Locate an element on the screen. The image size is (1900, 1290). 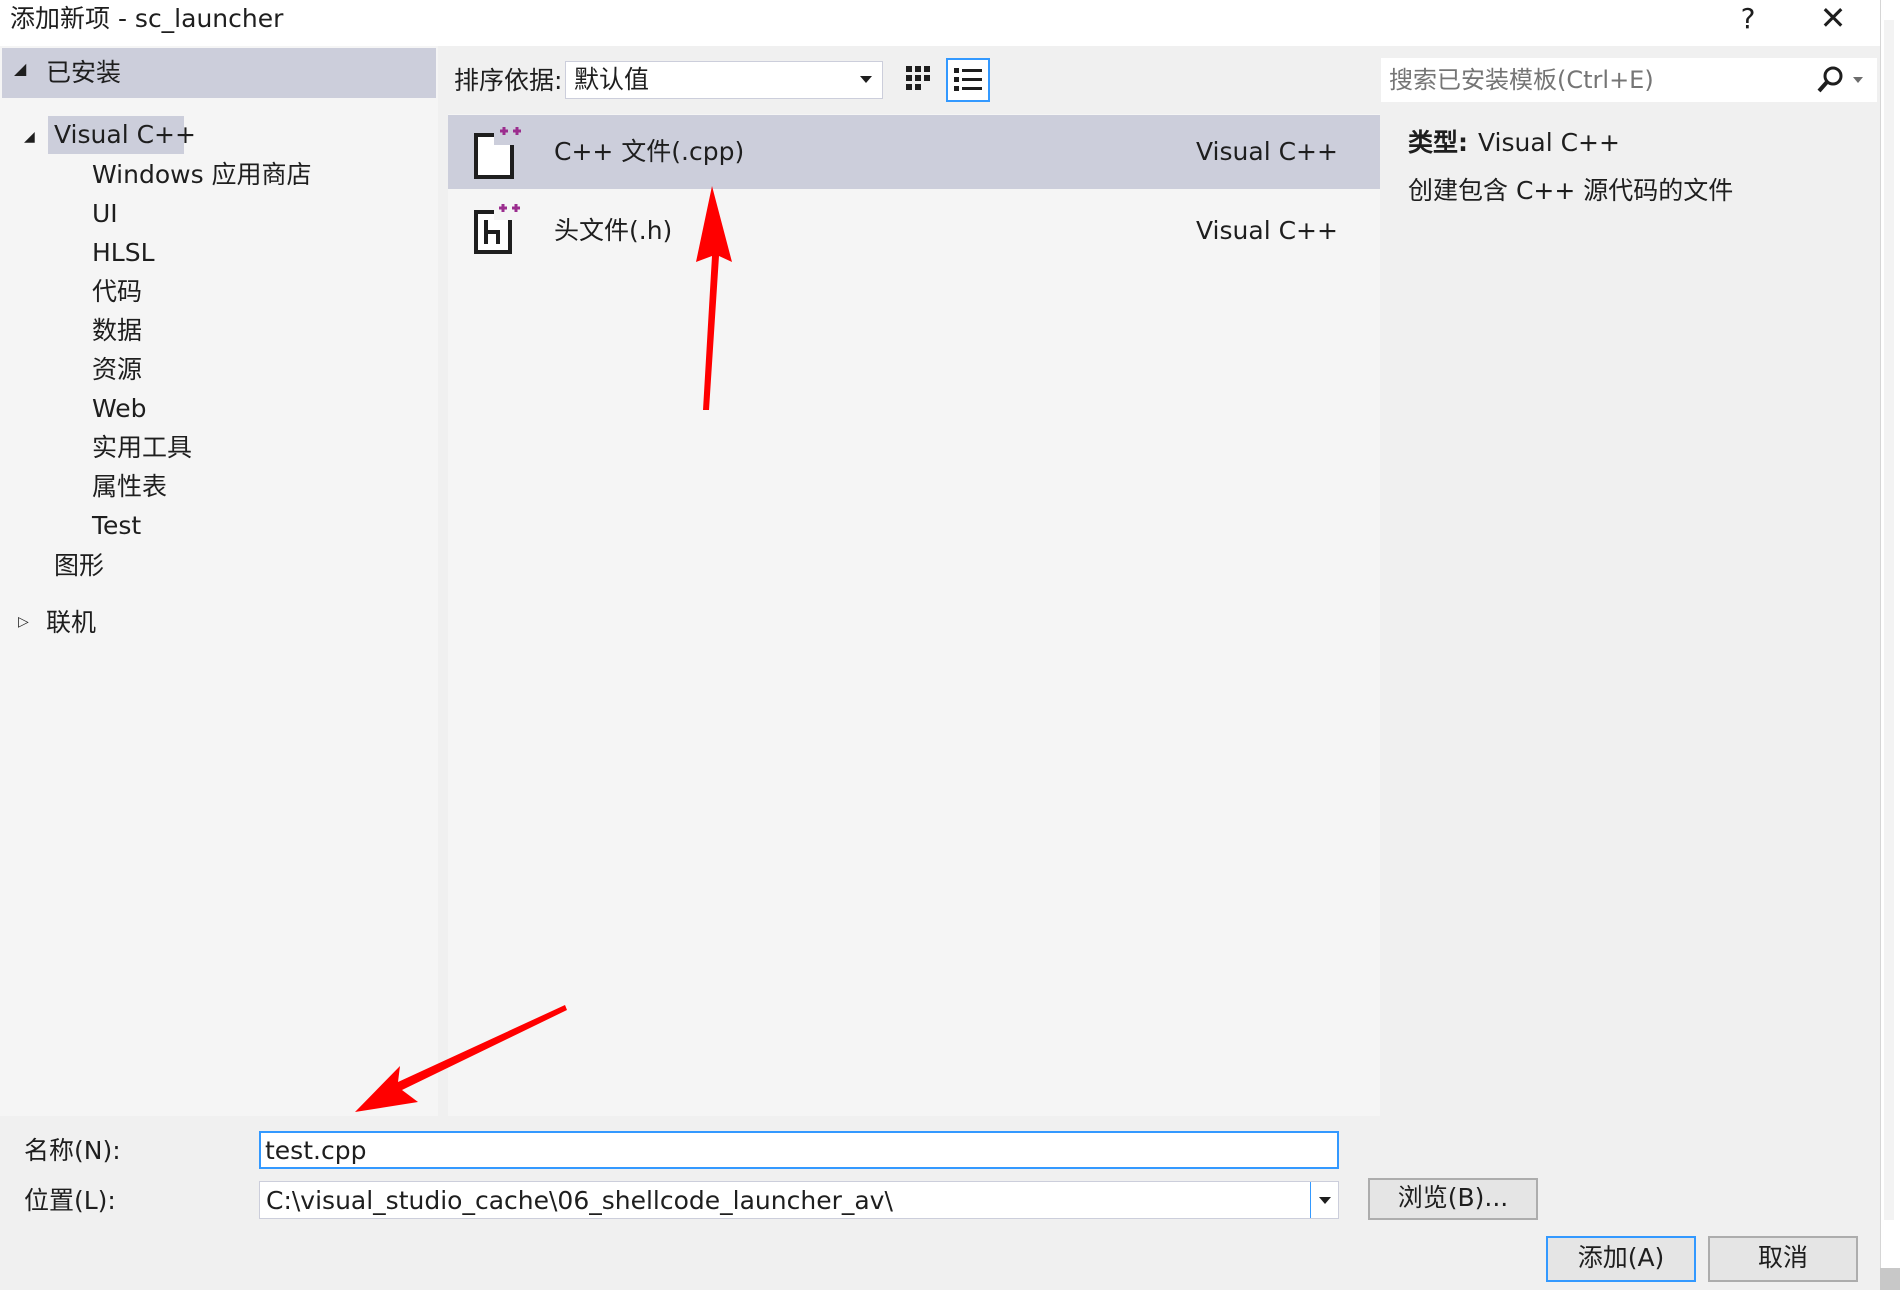
tree-node-installed-label: 已安装 is located at coordinates (84, 72).